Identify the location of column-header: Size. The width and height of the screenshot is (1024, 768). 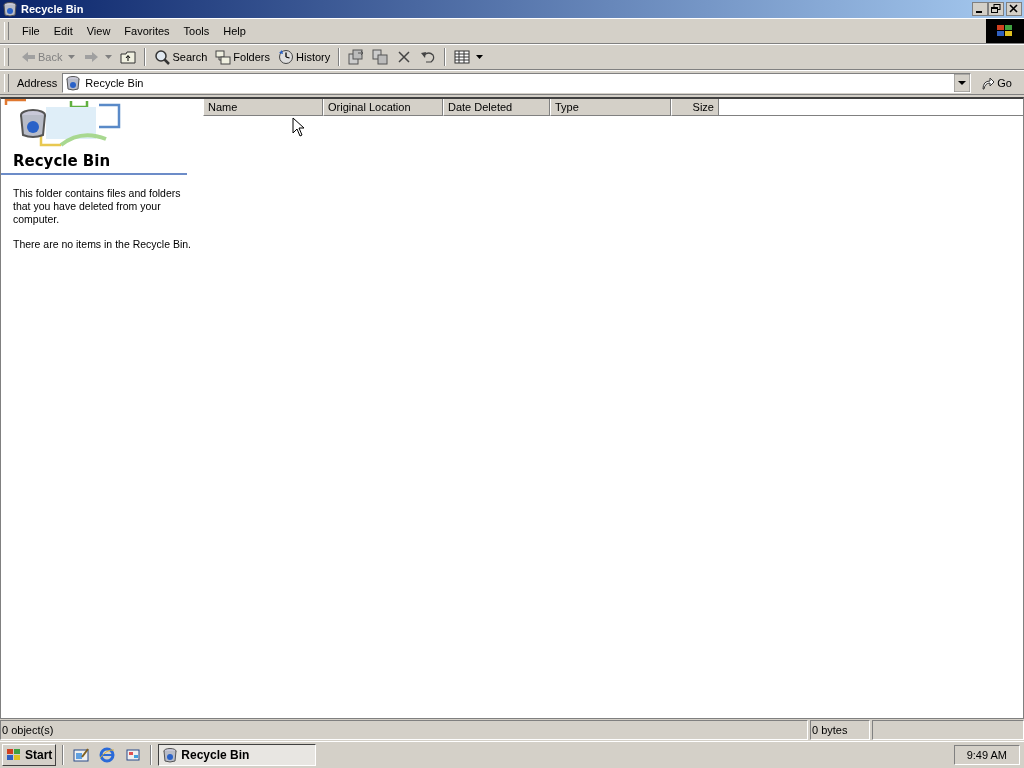
(695, 107).